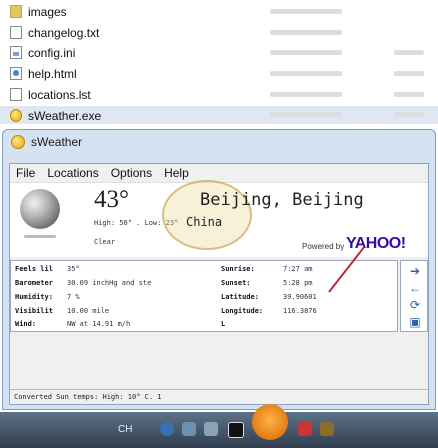 The height and width of the screenshot is (448, 438). I want to click on file-name: locations.lst, so click(59, 94).